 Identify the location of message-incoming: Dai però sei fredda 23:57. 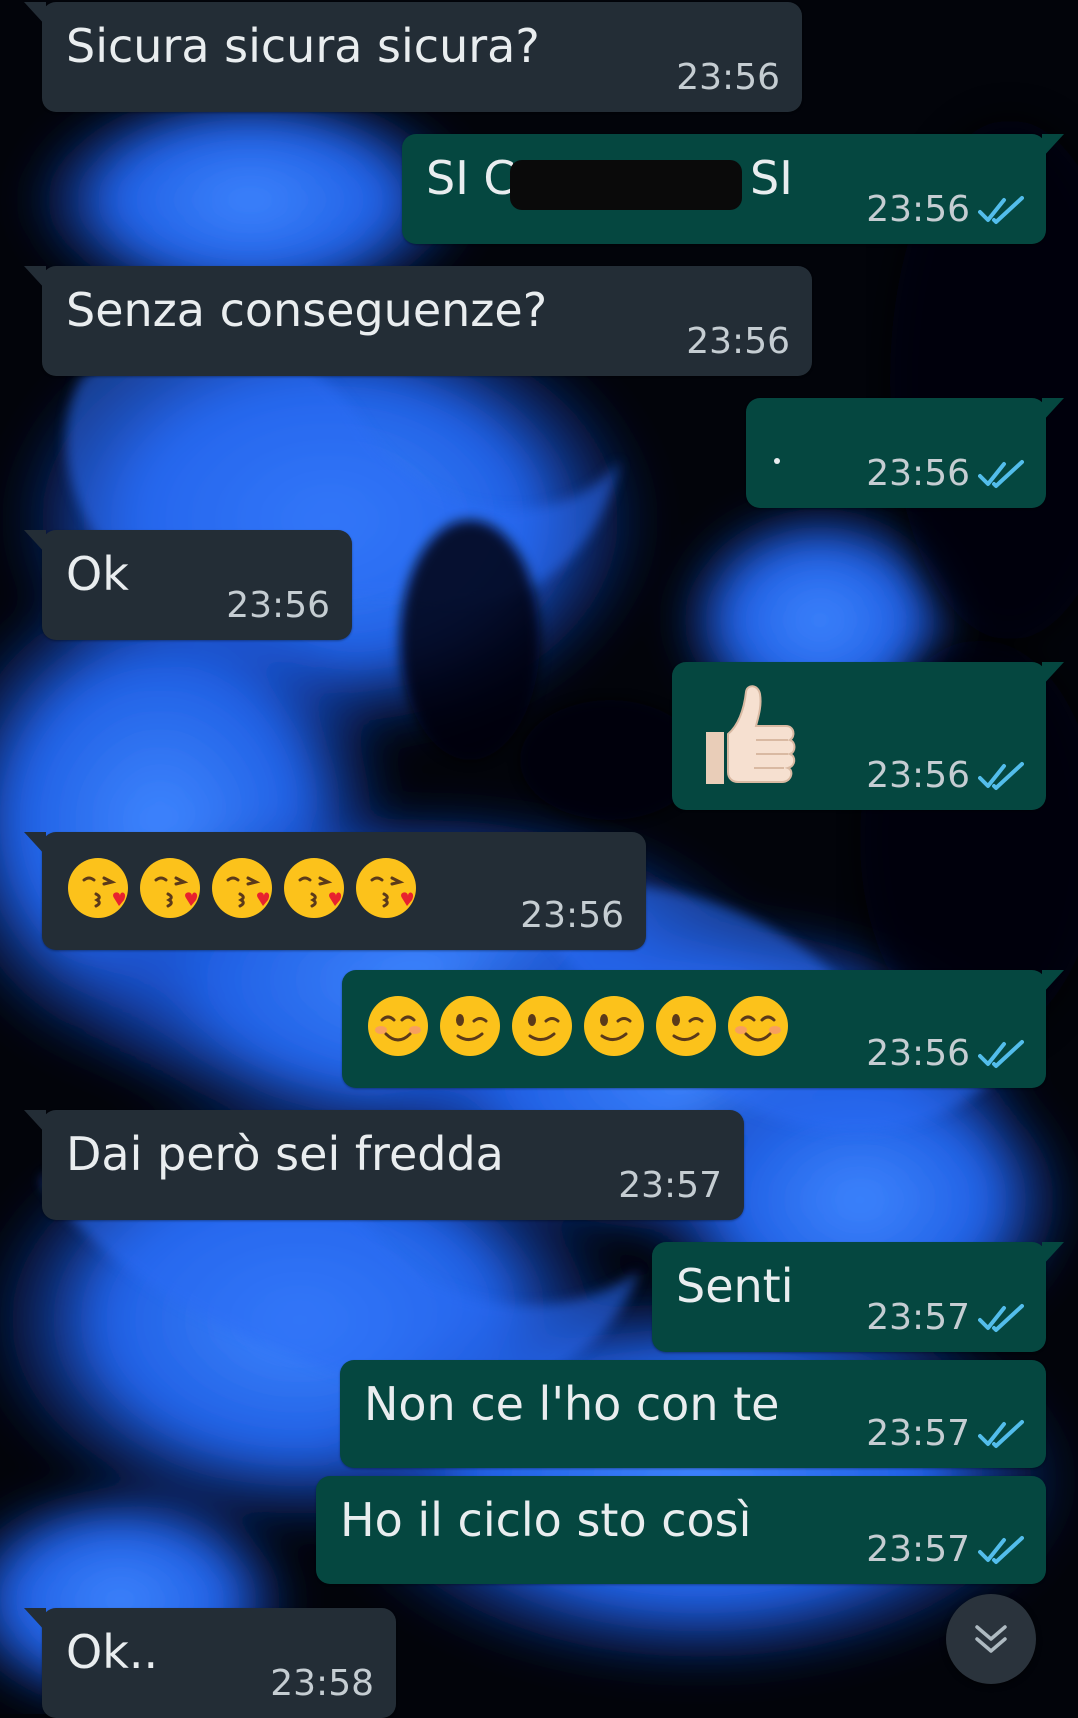
(384, 1165).